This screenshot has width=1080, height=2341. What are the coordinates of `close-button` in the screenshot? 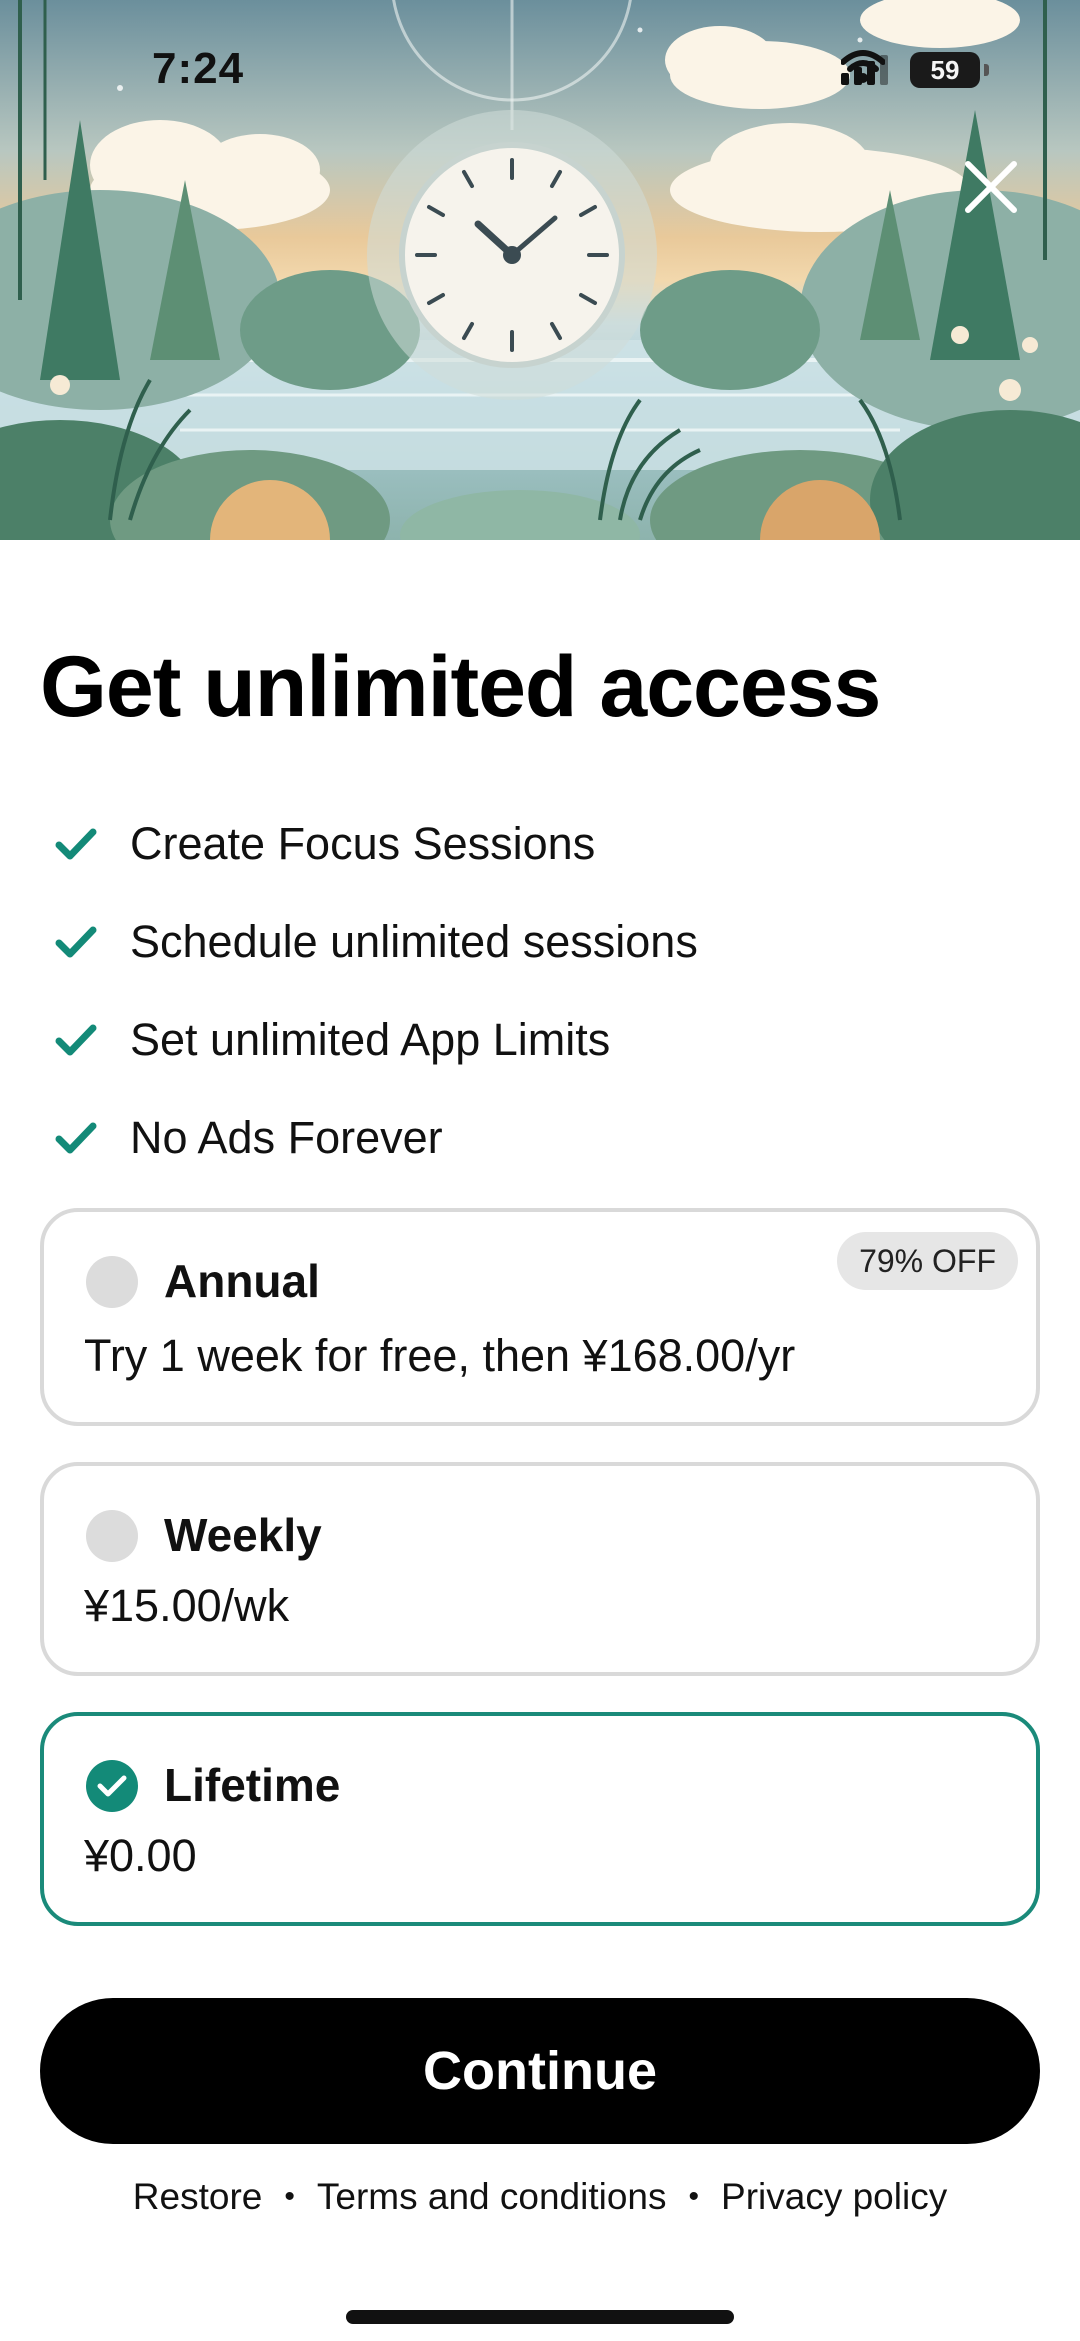 It's located at (996, 192).